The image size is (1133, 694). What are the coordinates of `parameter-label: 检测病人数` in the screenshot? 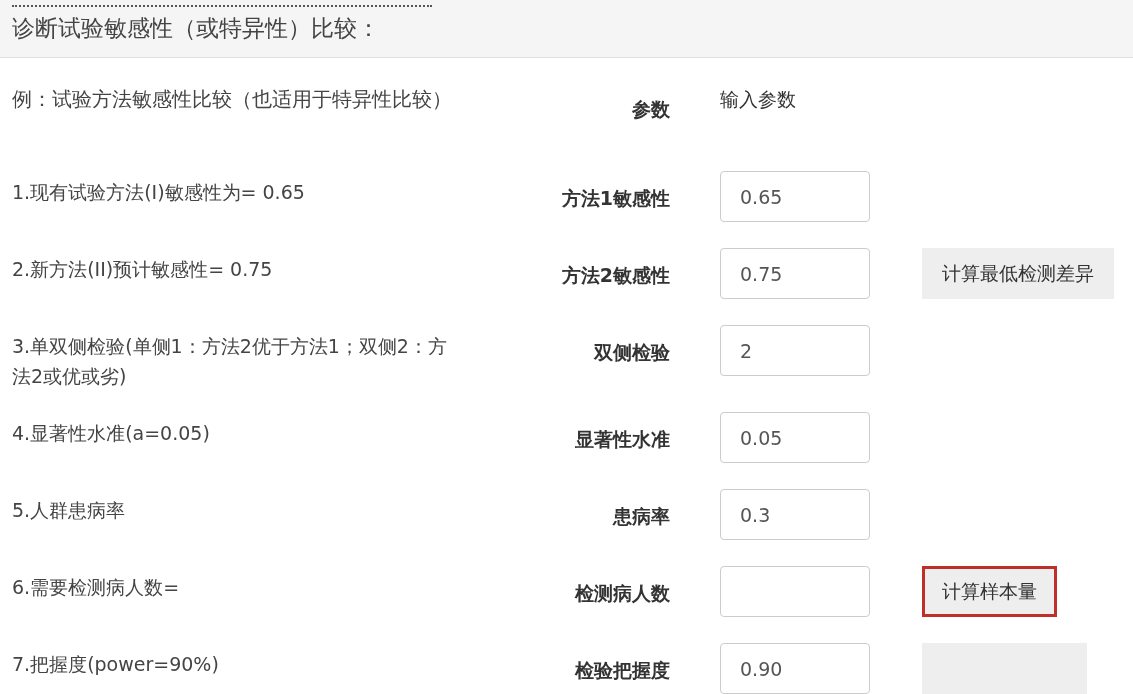 It's located at (622, 594).